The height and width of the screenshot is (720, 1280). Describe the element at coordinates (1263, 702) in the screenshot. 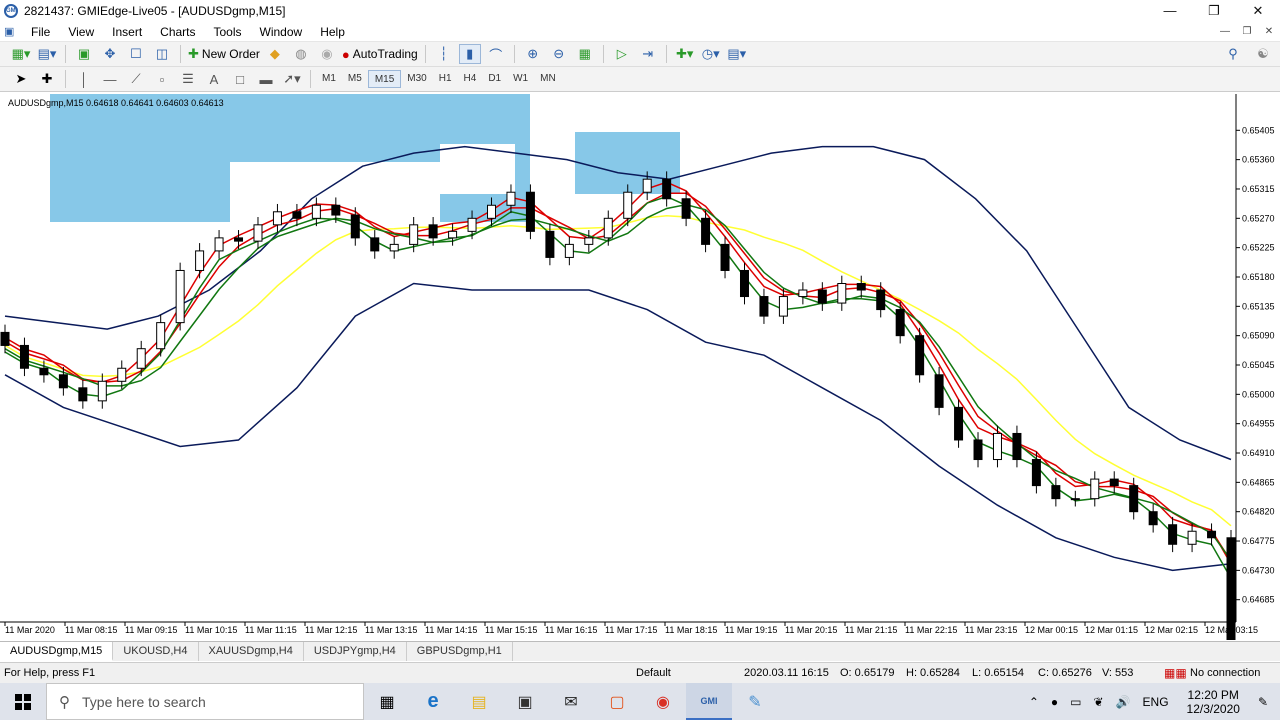

I see `notifications-icon: ✎` at that location.